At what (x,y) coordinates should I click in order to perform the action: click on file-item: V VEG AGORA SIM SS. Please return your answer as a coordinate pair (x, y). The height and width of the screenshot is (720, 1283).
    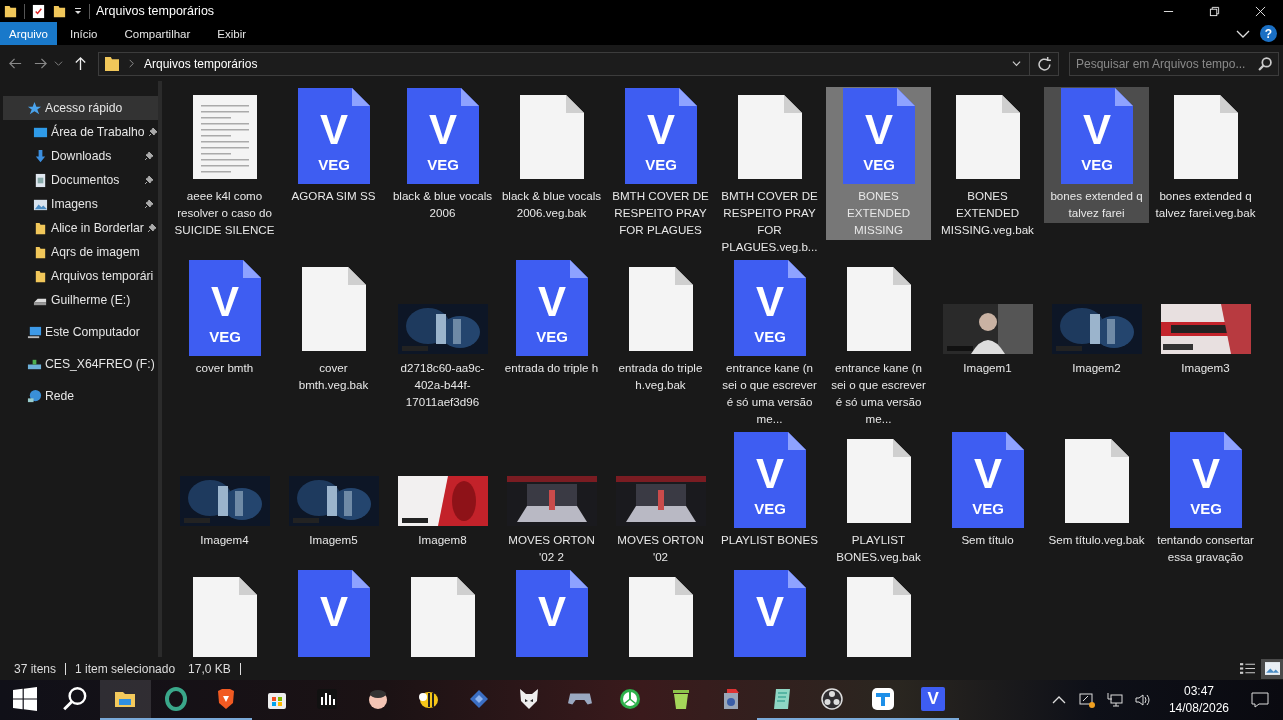
    Looking at the image, I should click on (333, 146).